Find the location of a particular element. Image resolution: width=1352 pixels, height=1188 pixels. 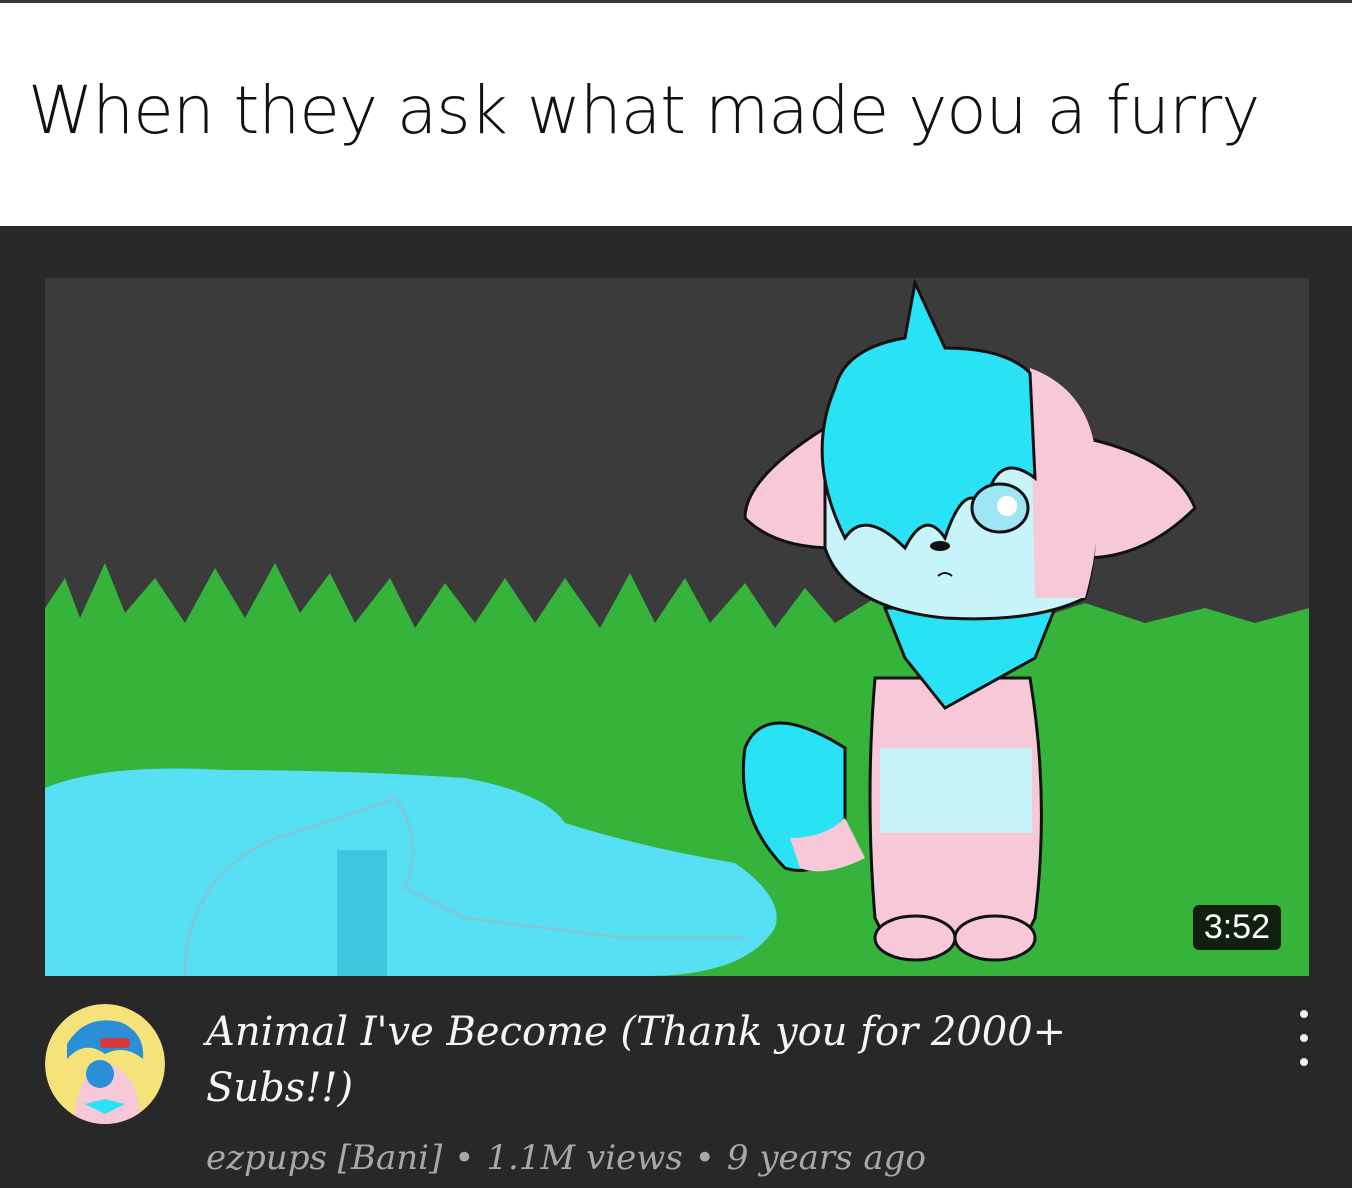

channel-avatar is located at coordinates (105, 1064).